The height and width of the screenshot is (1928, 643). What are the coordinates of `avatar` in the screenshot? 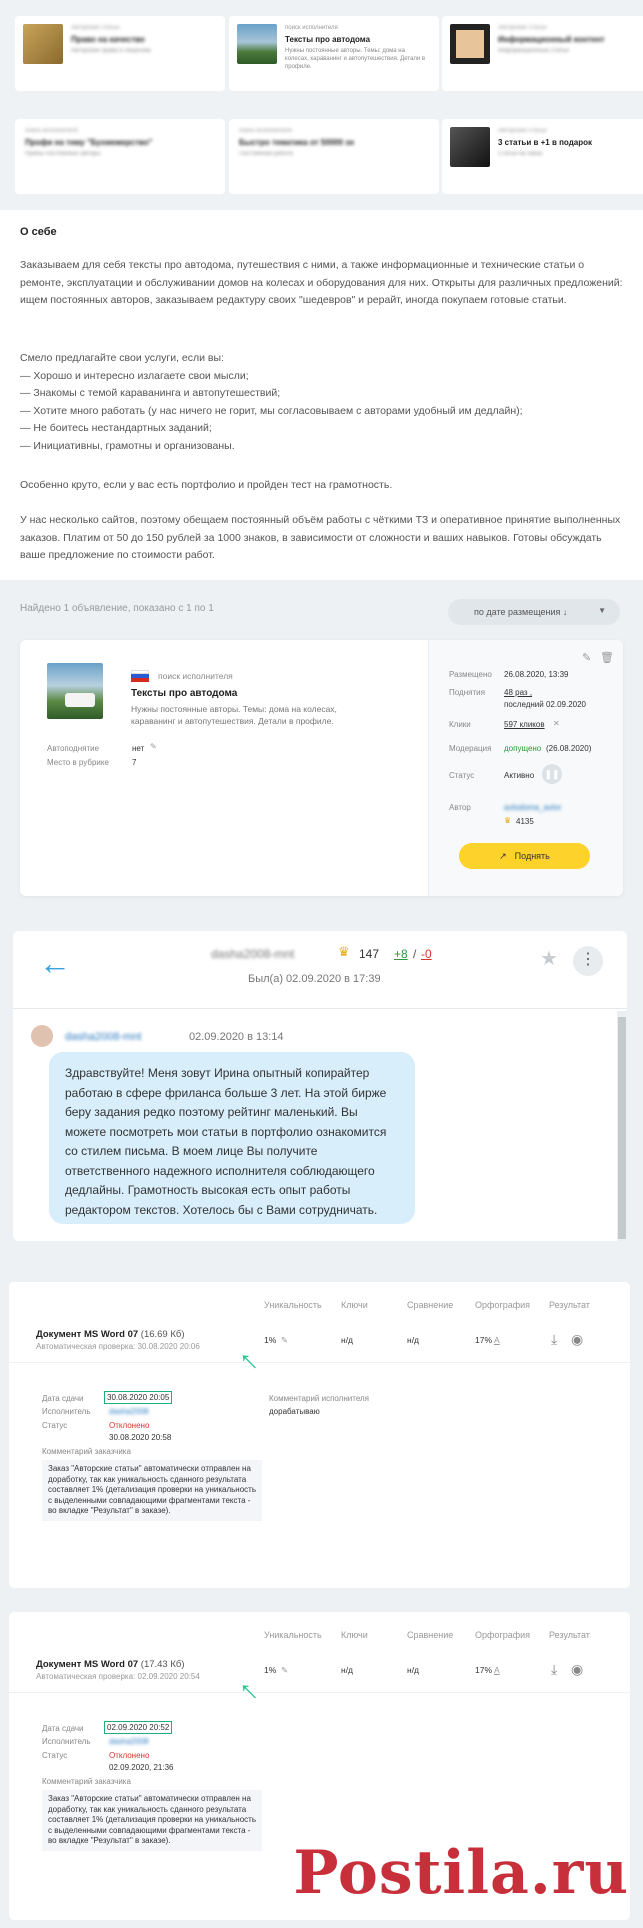 It's located at (42, 1036).